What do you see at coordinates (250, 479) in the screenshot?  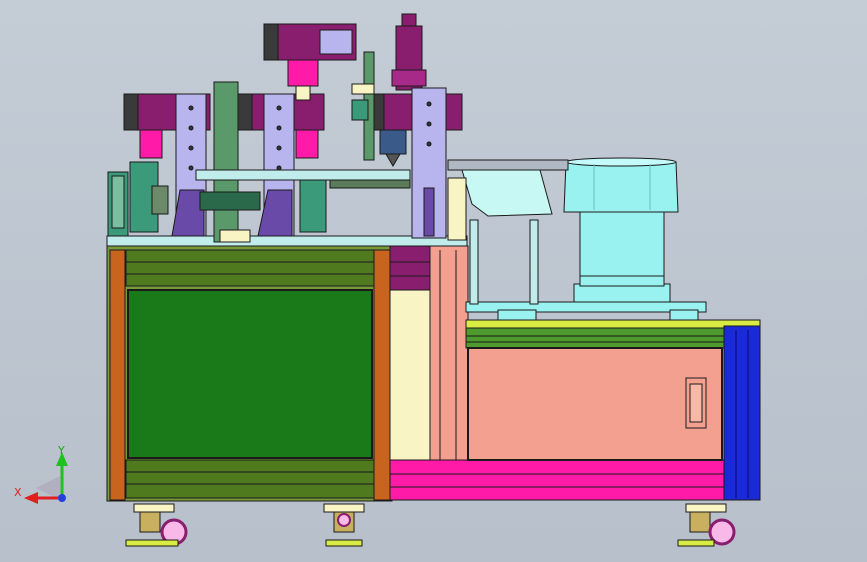 I see `bottom-rail` at bounding box center [250, 479].